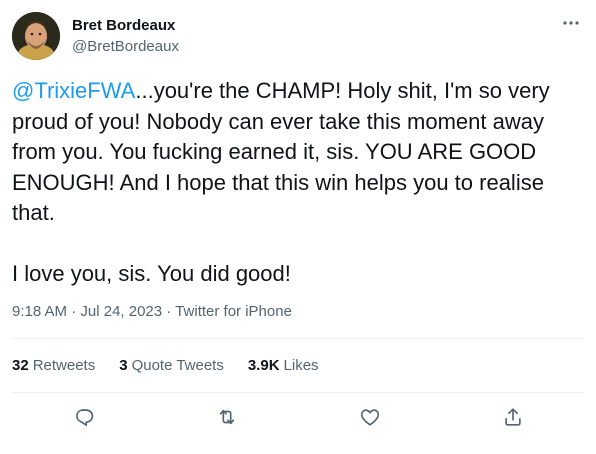  I want to click on retweet-icon, so click(226, 417).